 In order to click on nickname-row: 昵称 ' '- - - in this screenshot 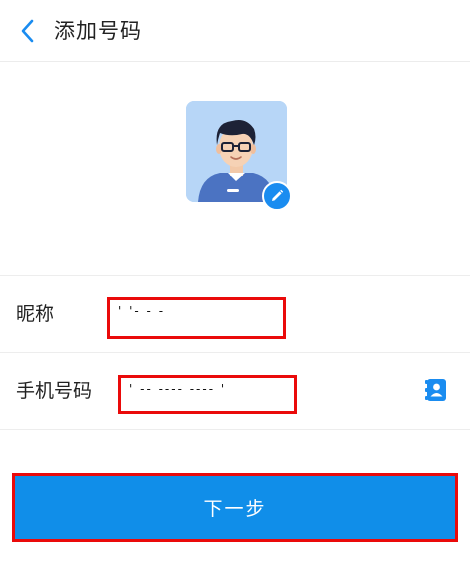, I will do `click(235, 314)`.